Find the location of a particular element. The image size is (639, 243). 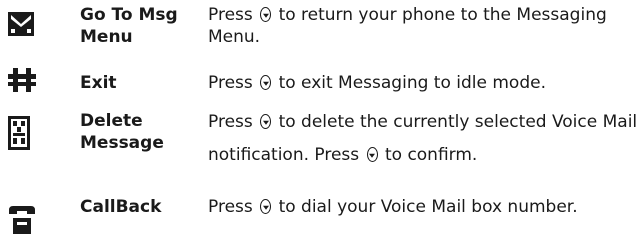

phone-icon is located at coordinates (24, 220).